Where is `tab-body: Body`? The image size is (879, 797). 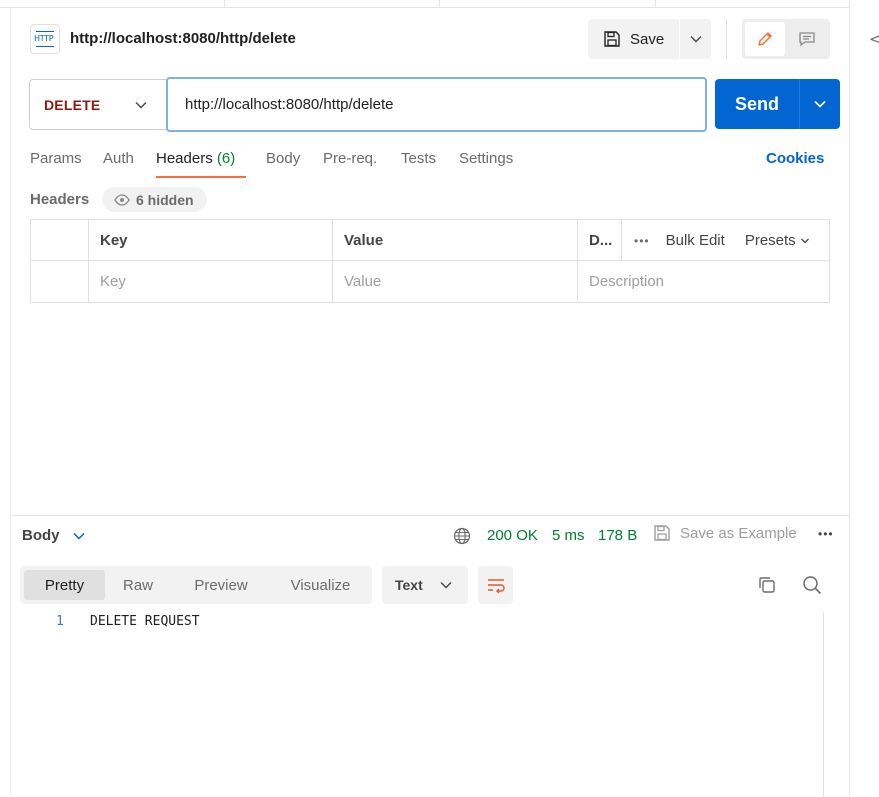
tab-body: Body is located at coordinates (283, 164).